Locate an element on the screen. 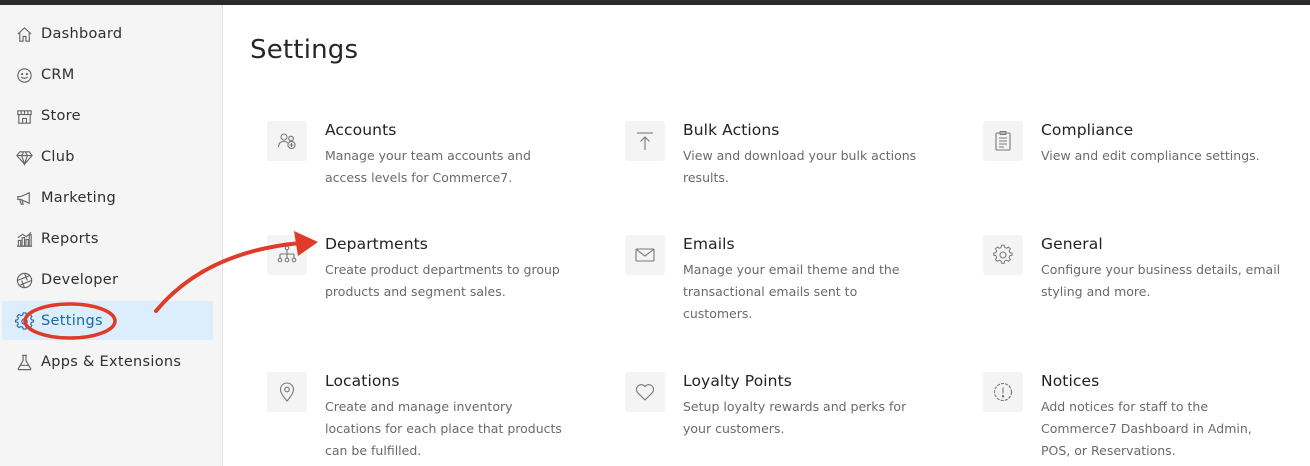 The width and height of the screenshot is (1310, 466). megaphone-icon is located at coordinates (24, 198).